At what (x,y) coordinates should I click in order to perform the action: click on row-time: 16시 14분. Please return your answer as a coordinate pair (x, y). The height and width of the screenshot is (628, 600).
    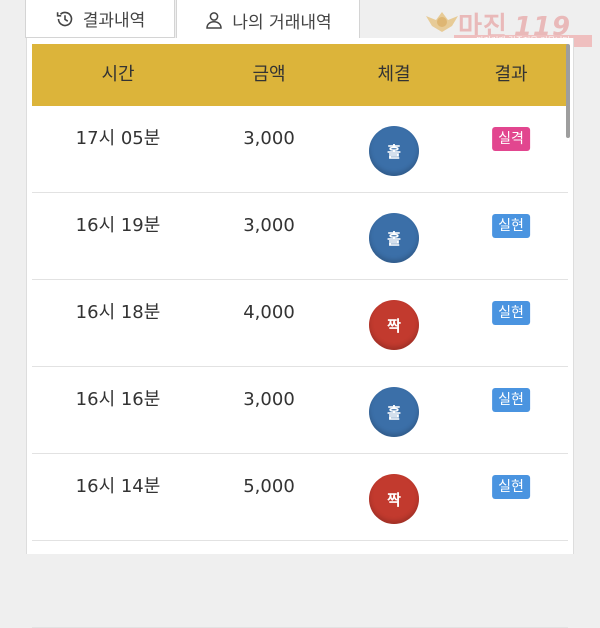
    Looking at the image, I should click on (118, 486).